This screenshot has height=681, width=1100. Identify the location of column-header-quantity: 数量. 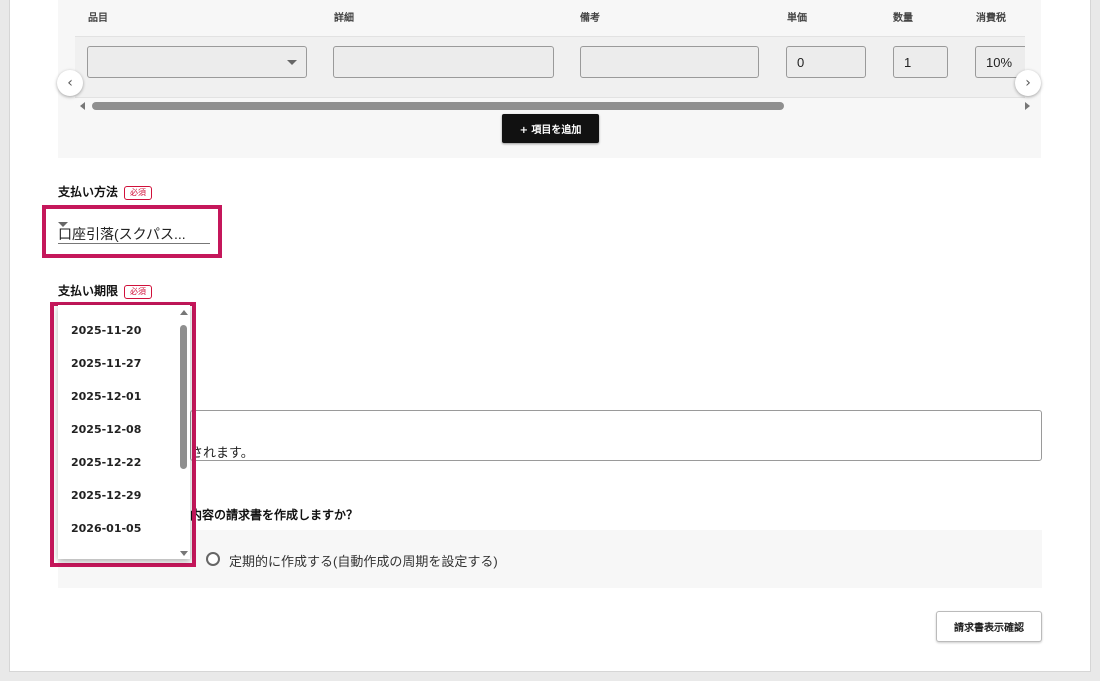
(903, 18).